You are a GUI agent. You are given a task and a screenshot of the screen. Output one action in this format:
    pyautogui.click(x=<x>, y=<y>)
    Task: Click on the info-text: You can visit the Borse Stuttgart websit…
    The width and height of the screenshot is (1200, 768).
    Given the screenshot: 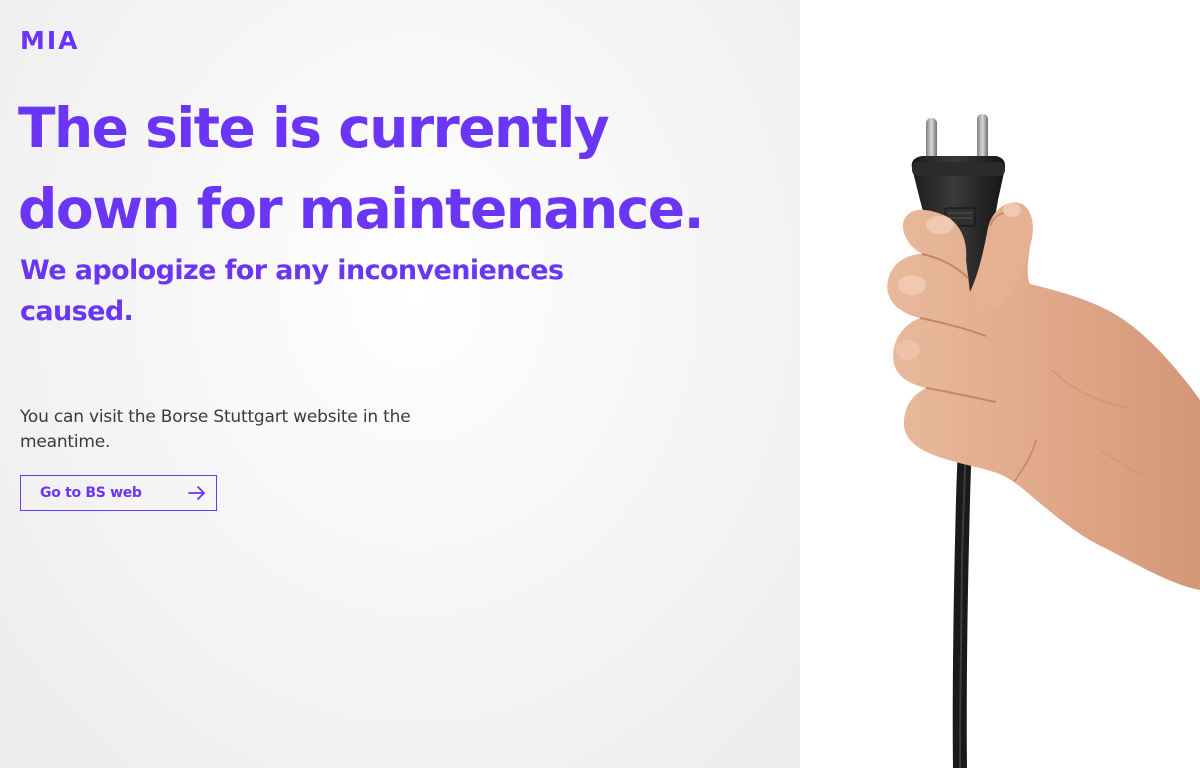 What is the action you would take?
    pyautogui.click(x=215, y=429)
    